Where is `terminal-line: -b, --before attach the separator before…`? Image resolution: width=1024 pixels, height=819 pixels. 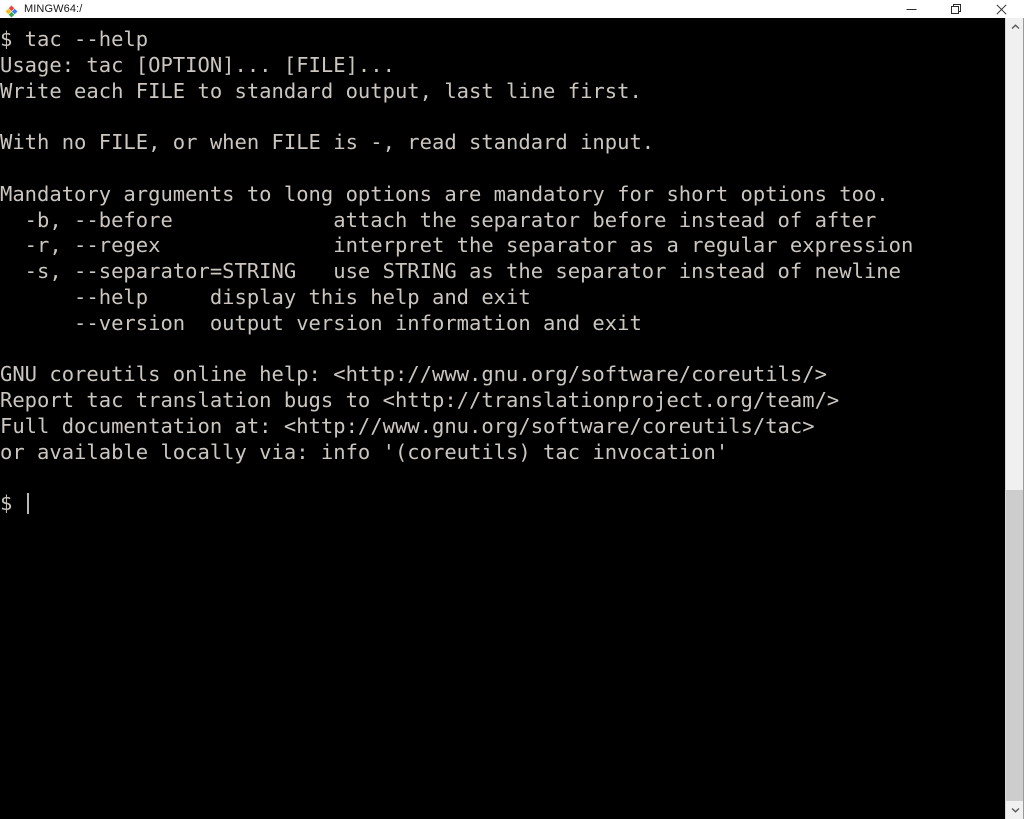
terminal-line: -b, --before attach the separator before… is located at coordinates (438, 219).